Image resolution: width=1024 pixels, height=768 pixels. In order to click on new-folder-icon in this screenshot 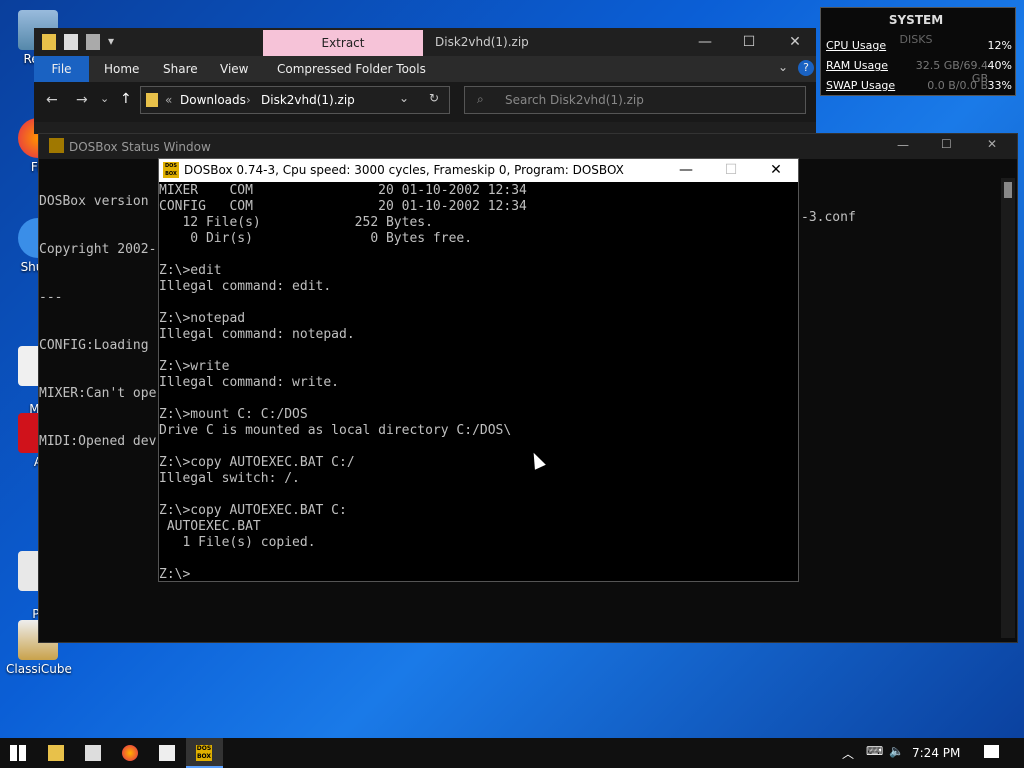, I will do `click(93, 42)`.